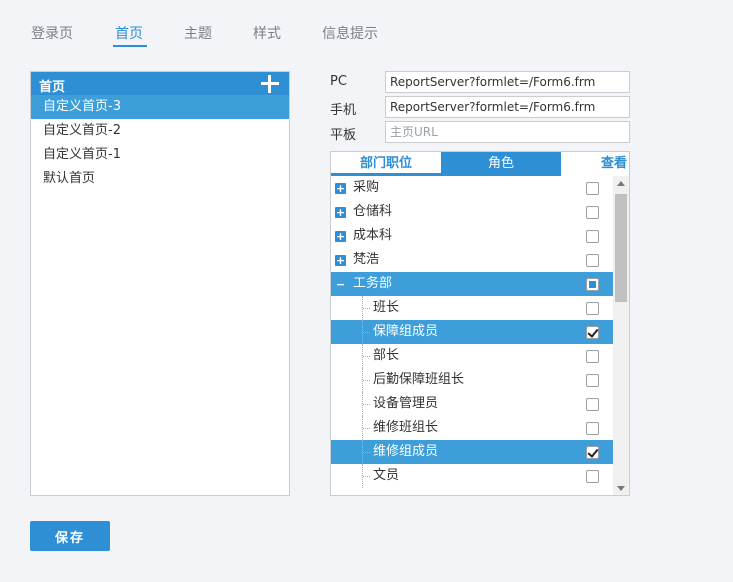  I want to click on tab-role: 角色, so click(501, 164).